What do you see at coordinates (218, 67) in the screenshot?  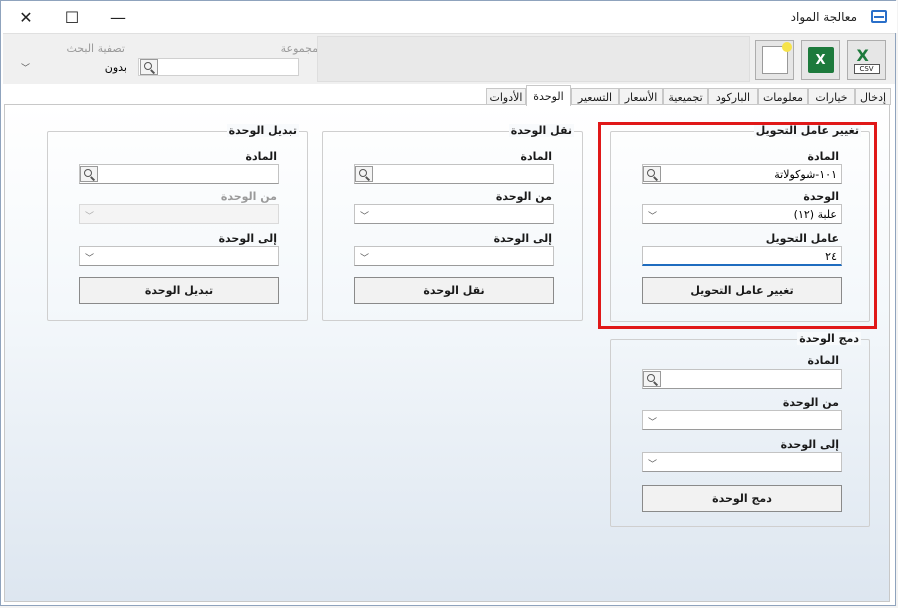 I see `group-search-input` at bounding box center [218, 67].